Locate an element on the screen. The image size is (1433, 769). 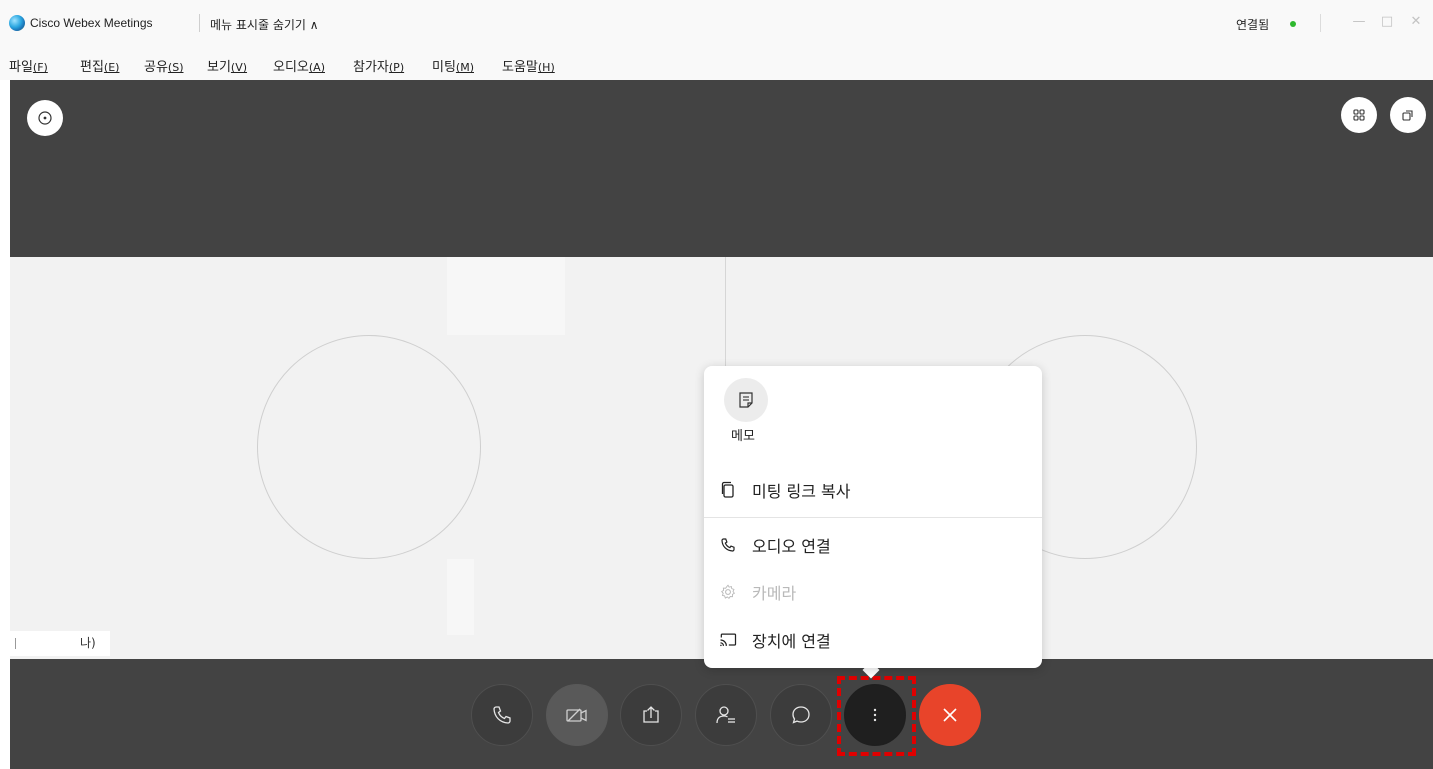
memo-label: 메모 is located at coordinates (743, 436).